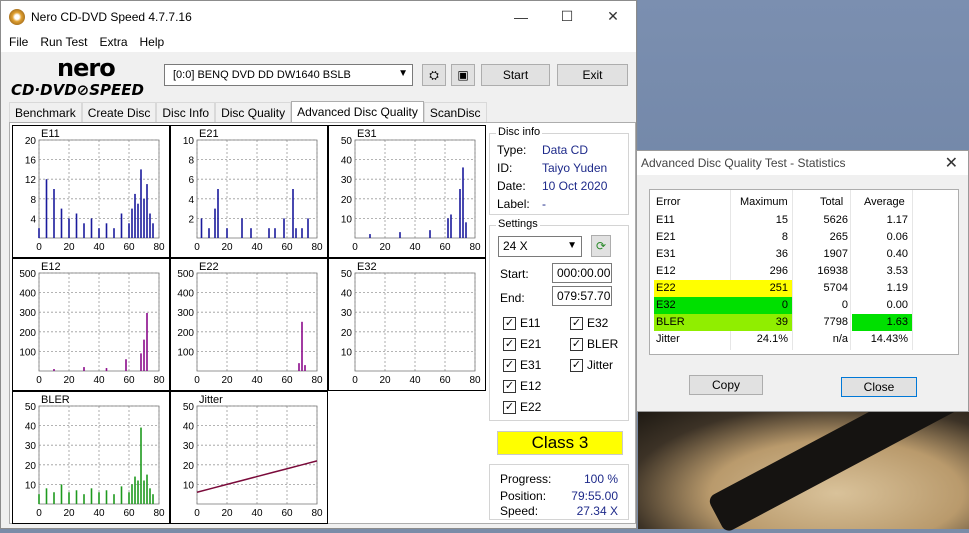  What do you see at coordinates (31, 180) in the screenshot?
I see `y-tick-label: 12` at bounding box center [31, 180].